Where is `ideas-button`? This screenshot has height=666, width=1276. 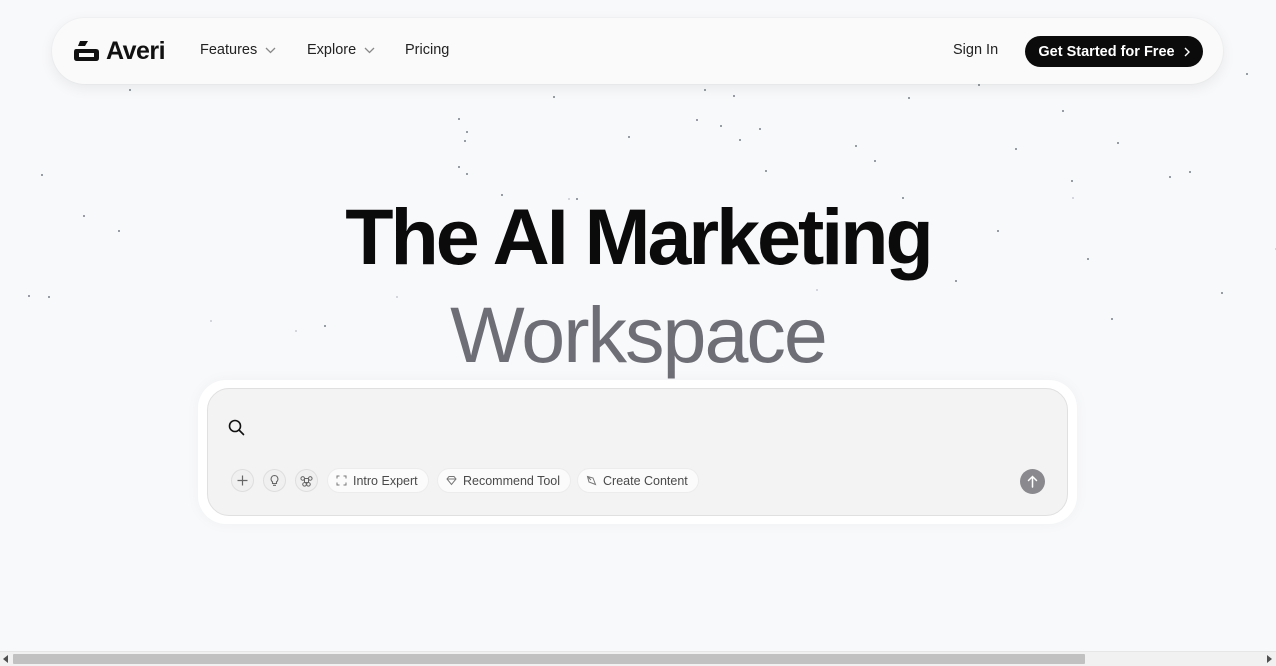
ideas-button is located at coordinates (274, 480).